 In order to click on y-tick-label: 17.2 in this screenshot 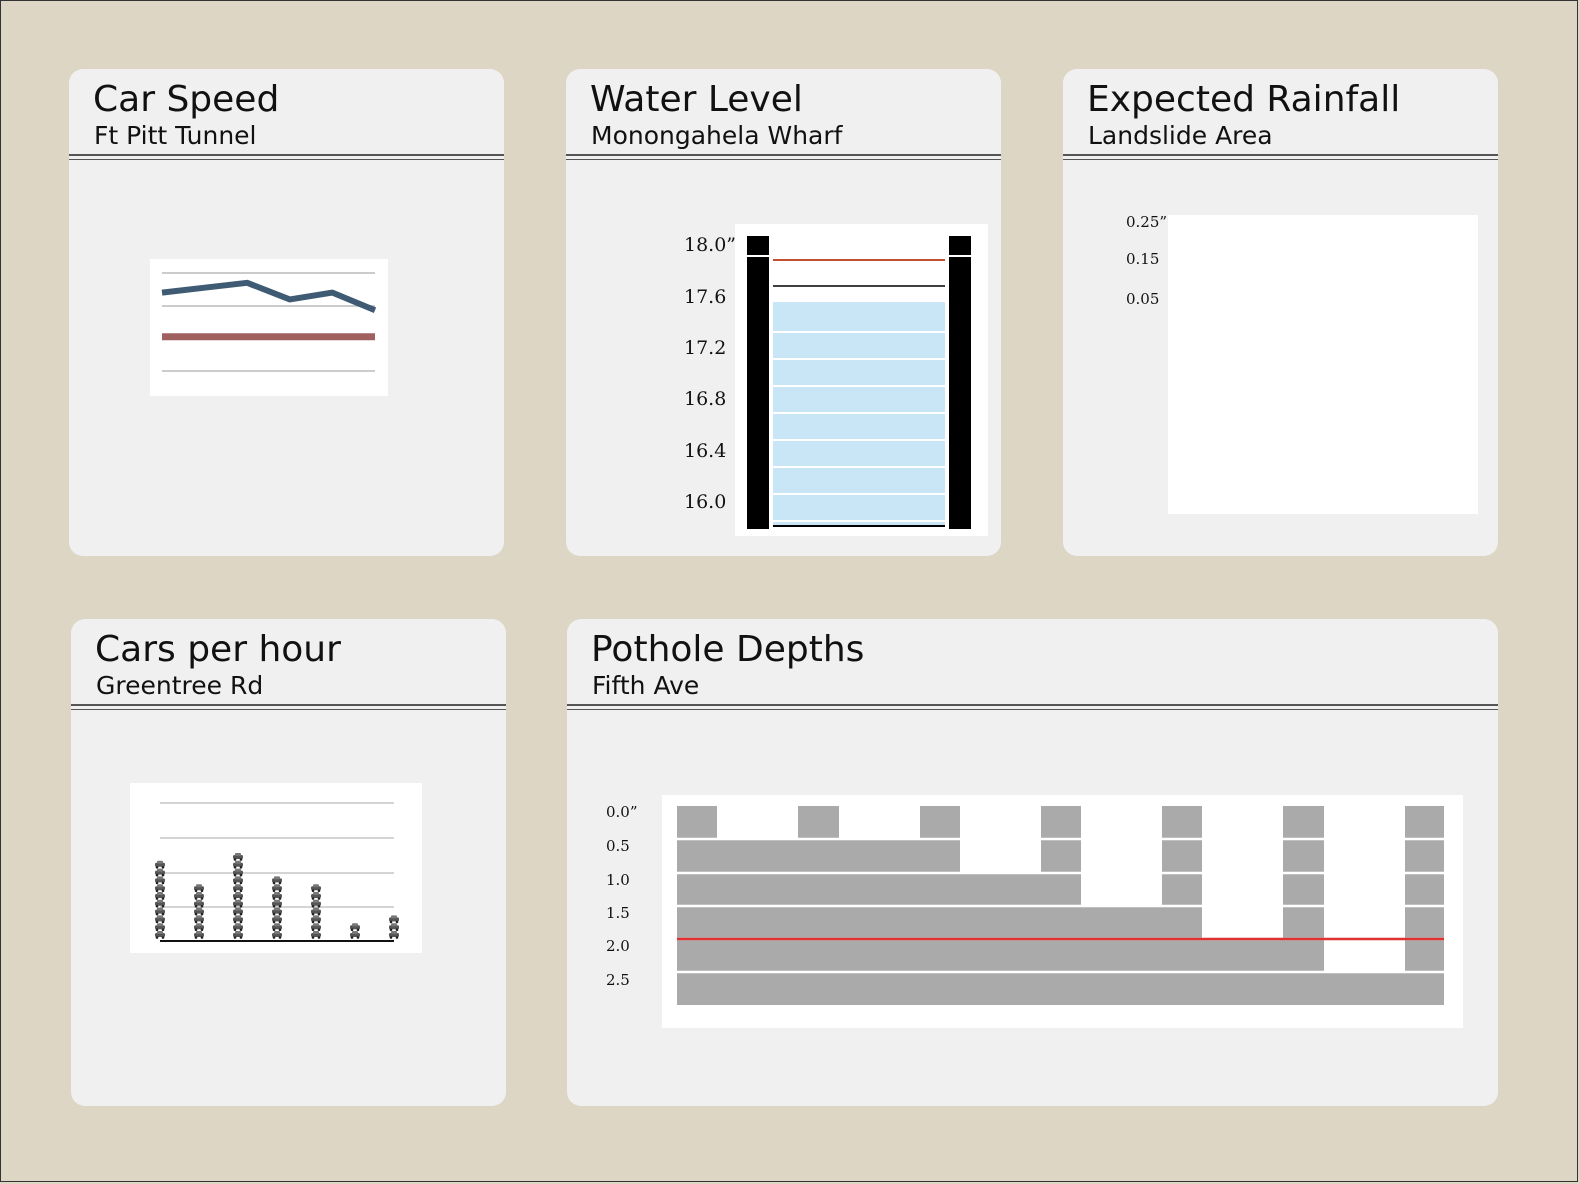, I will do `click(705, 348)`.